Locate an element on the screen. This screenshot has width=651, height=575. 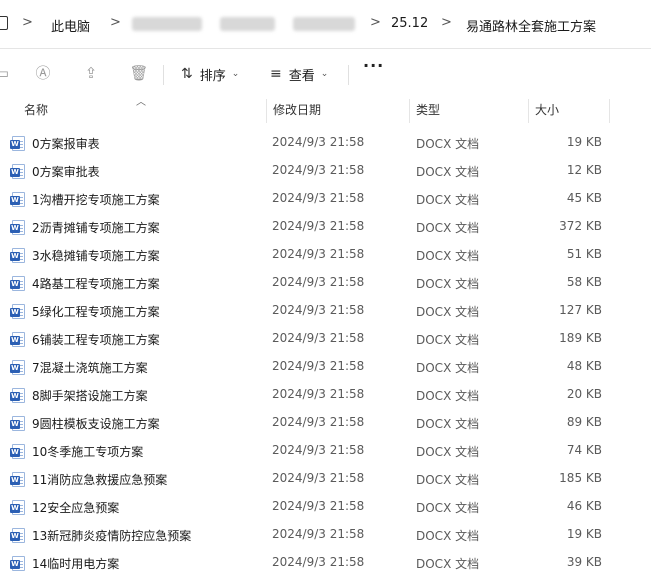
column-header-type: 类型 is located at coordinates (469, 111).